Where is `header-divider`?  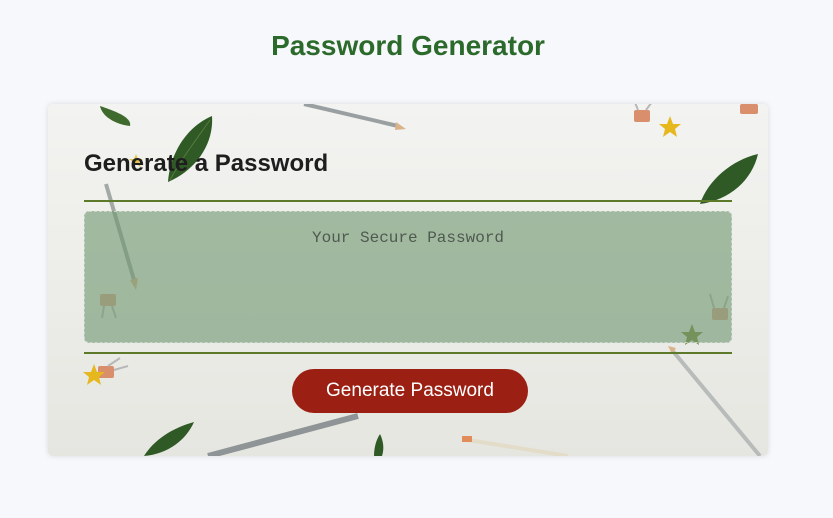
header-divider is located at coordinates (408, 201).